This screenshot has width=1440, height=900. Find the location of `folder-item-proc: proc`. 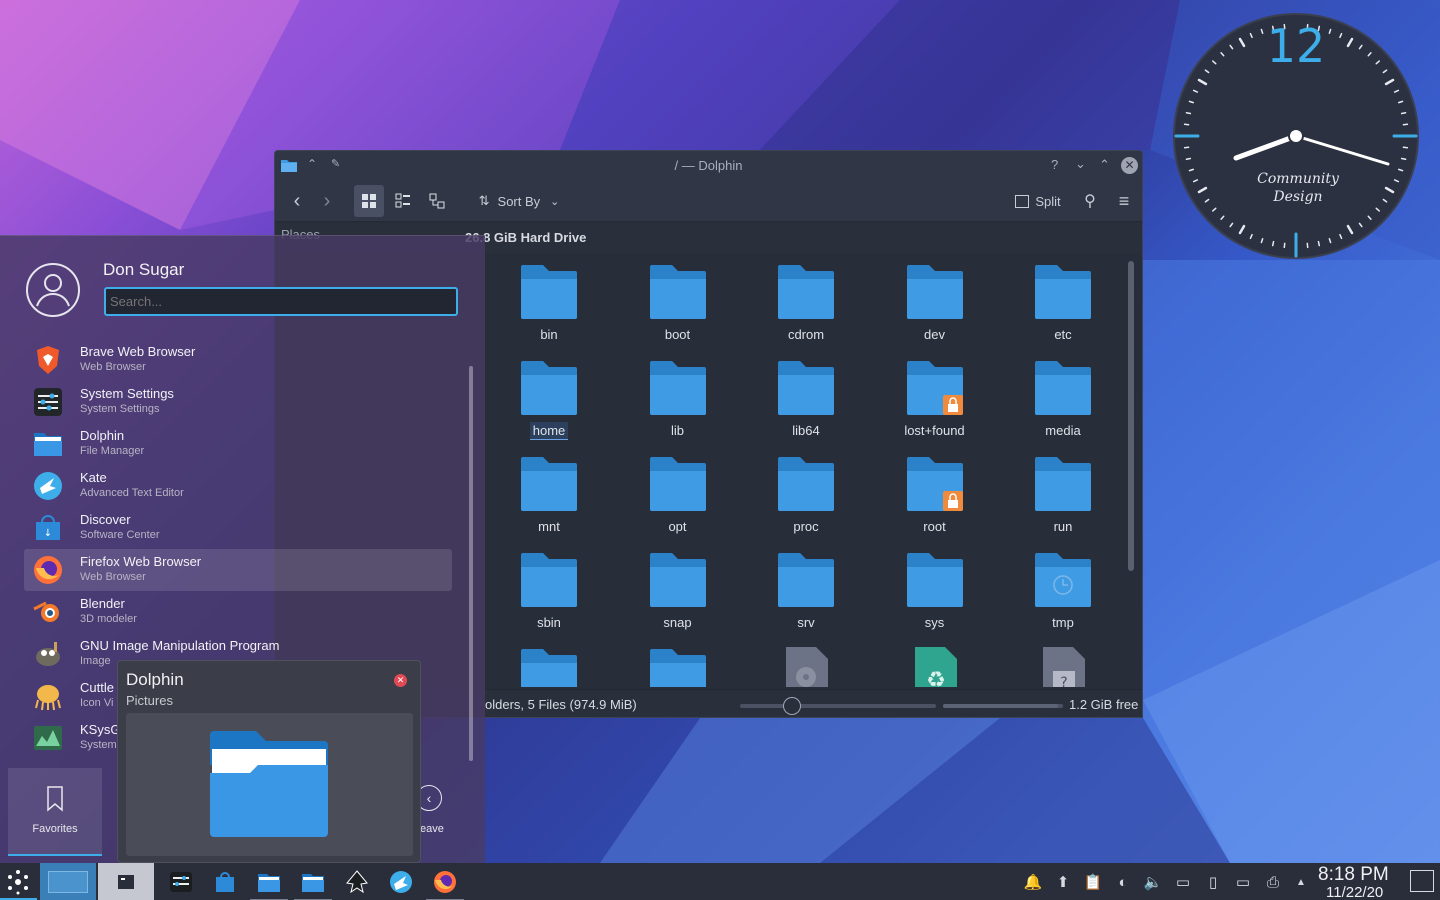

folder-item-proc: proc is located at coordinates (806, 495).